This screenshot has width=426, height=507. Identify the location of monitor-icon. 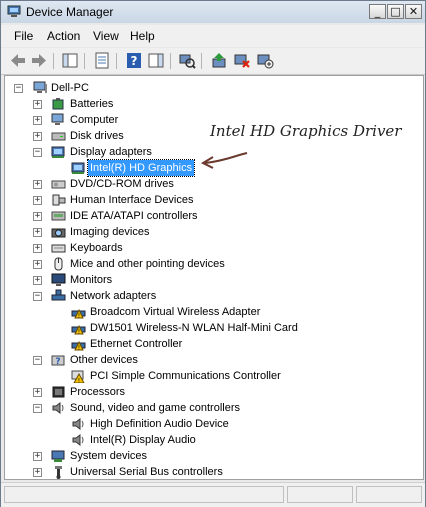
(58, 279).